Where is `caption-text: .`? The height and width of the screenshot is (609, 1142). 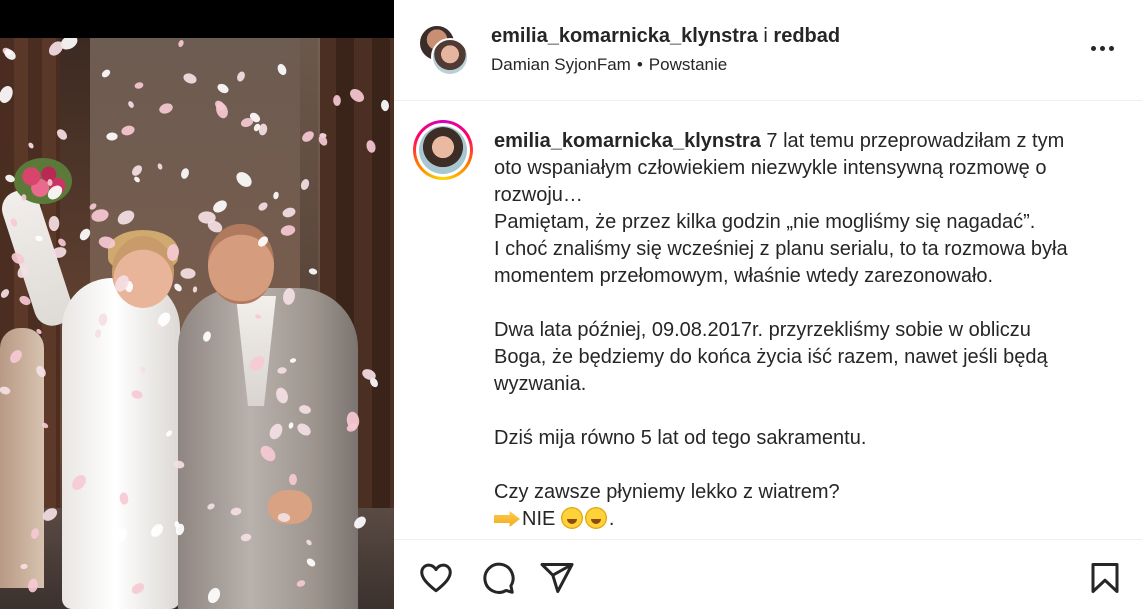
caption-text: . is located at coordinates (611, 519).